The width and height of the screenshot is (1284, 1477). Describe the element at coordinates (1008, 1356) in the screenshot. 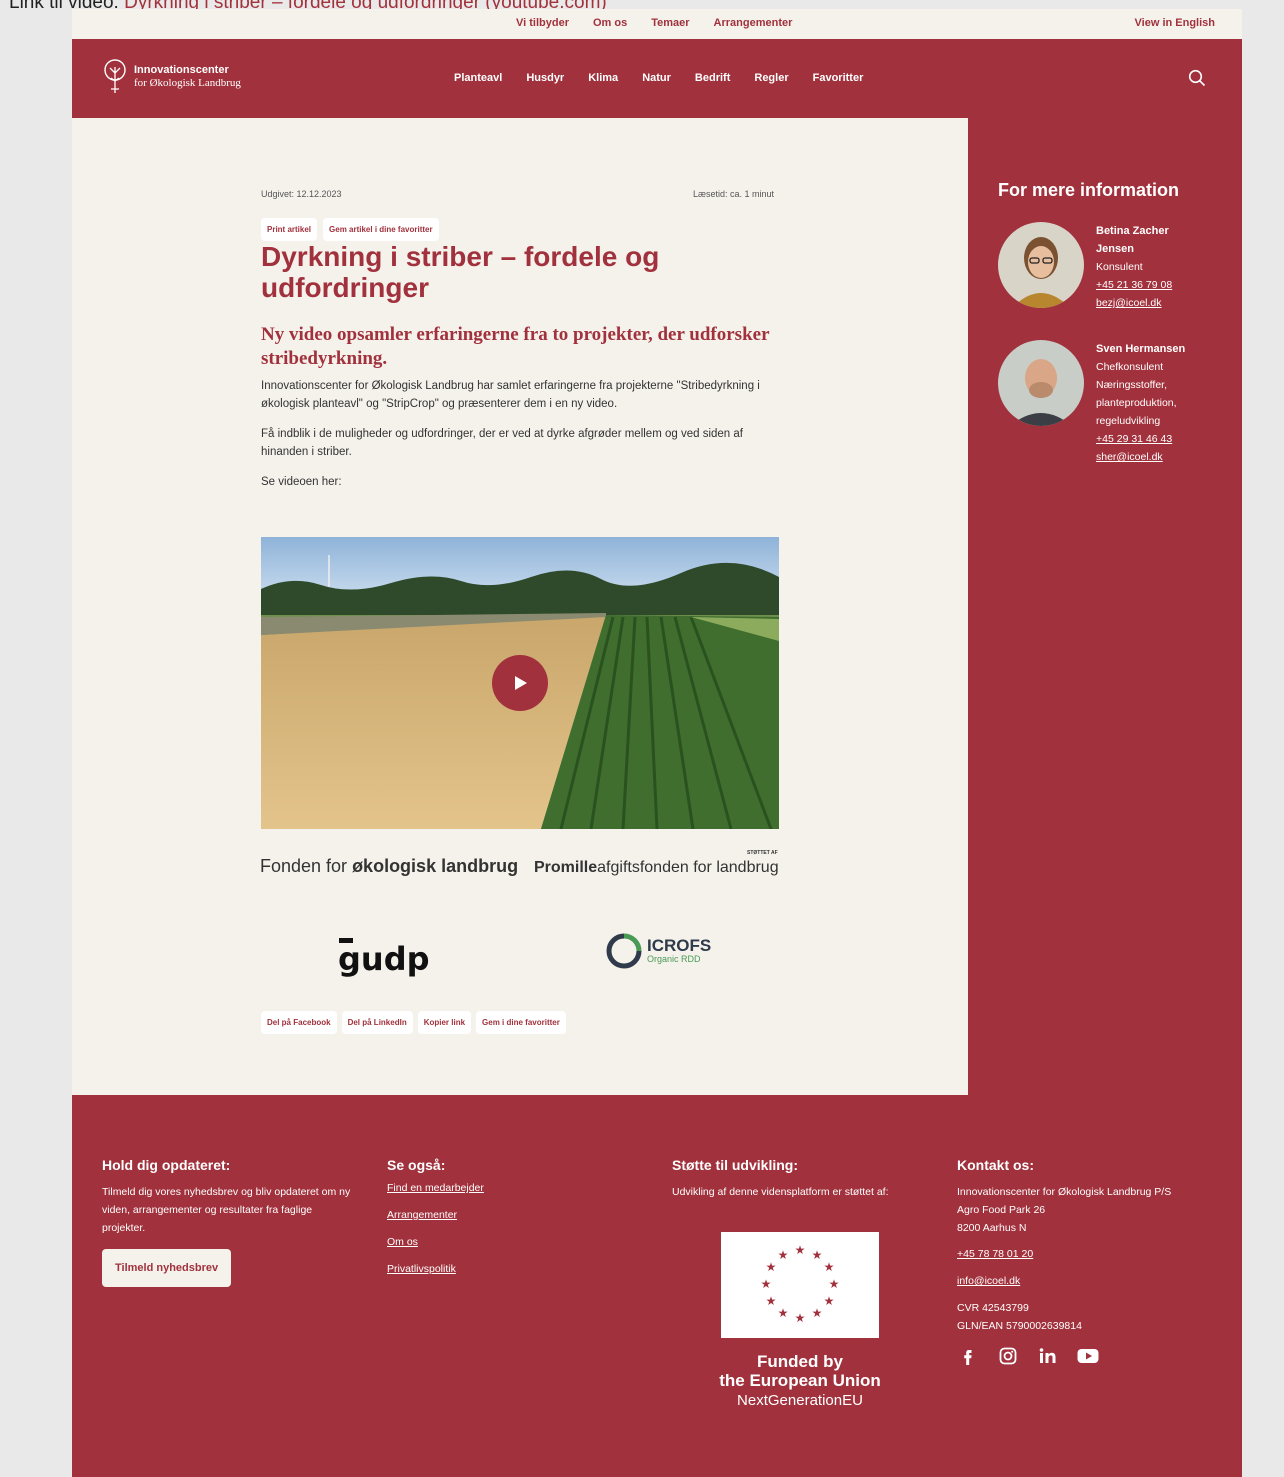

I see `instagram-icon` at that location.